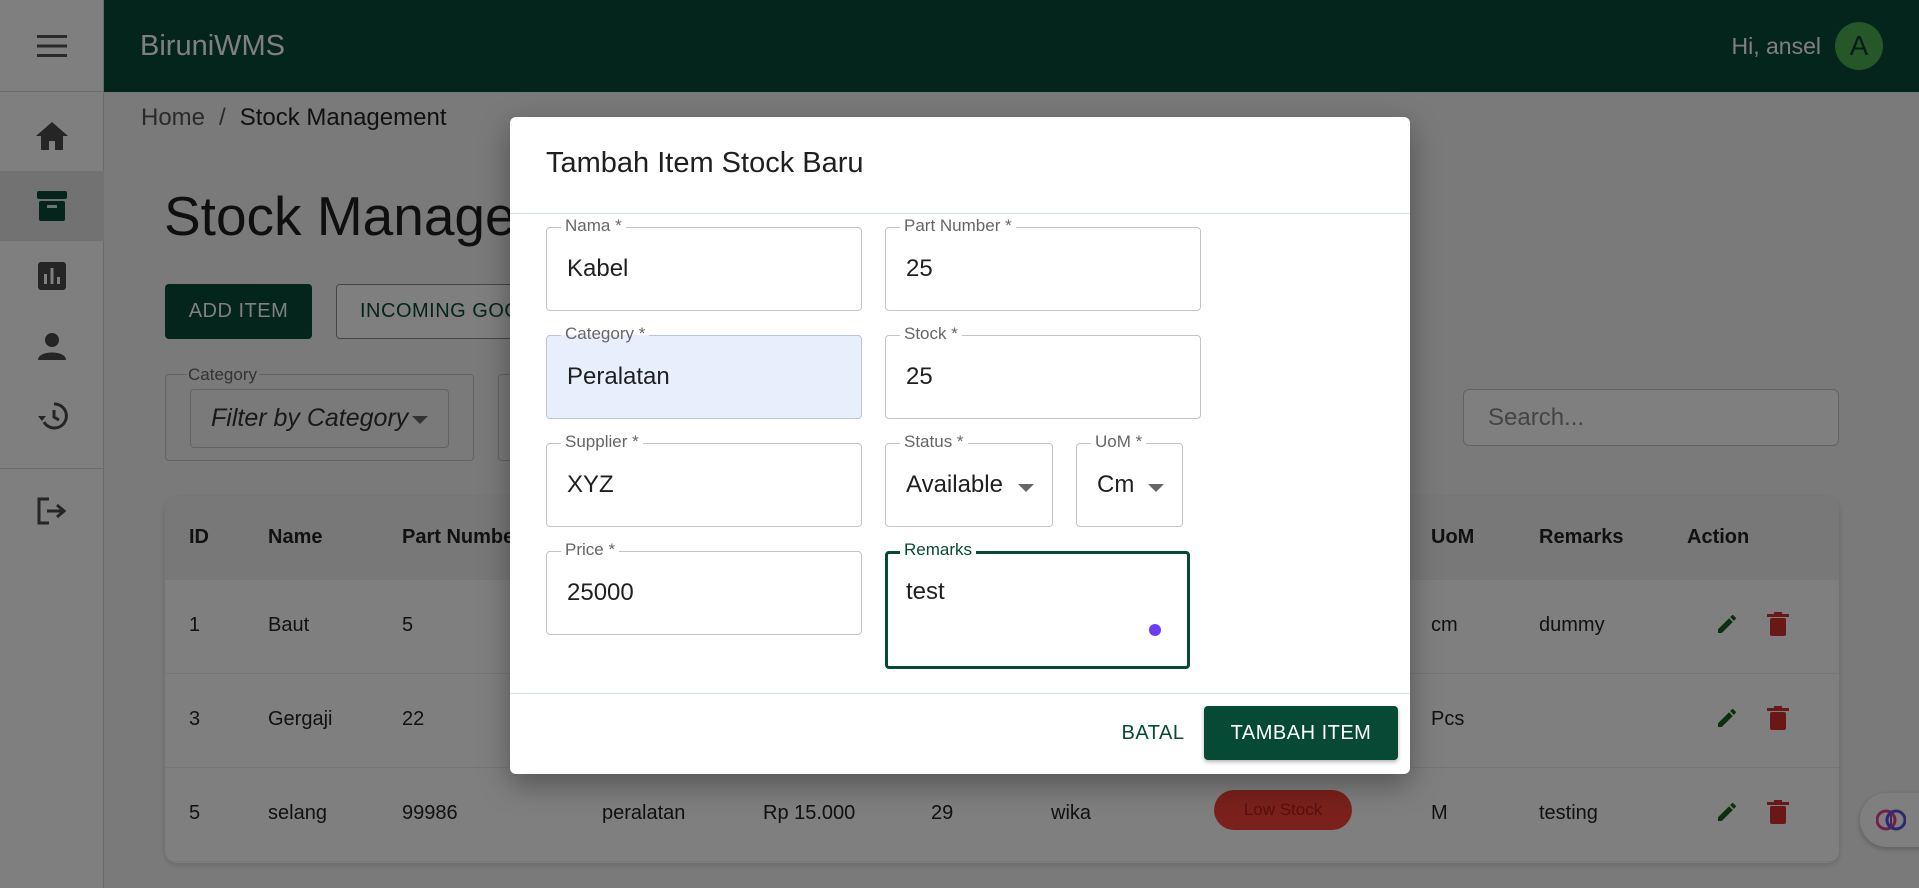  Describe the element at coordinates (704, 263) in the screenshot. I see `nama-field: Nama * Kabel` at that location.